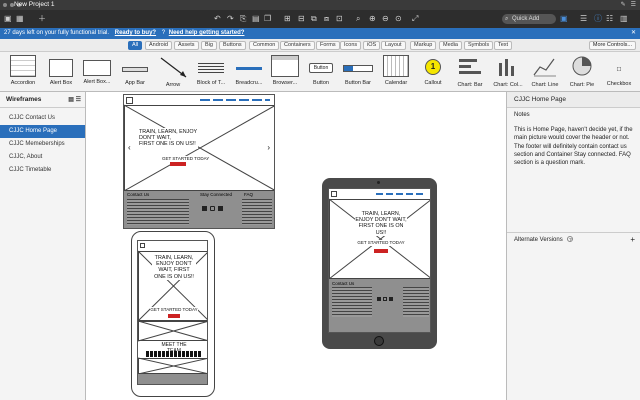 The width and height of the screenshot is (640, 400). What do you see at coordinates (23, 66) in the screenshot?
I see `accordion-icon` at bounding box center [23, 66].